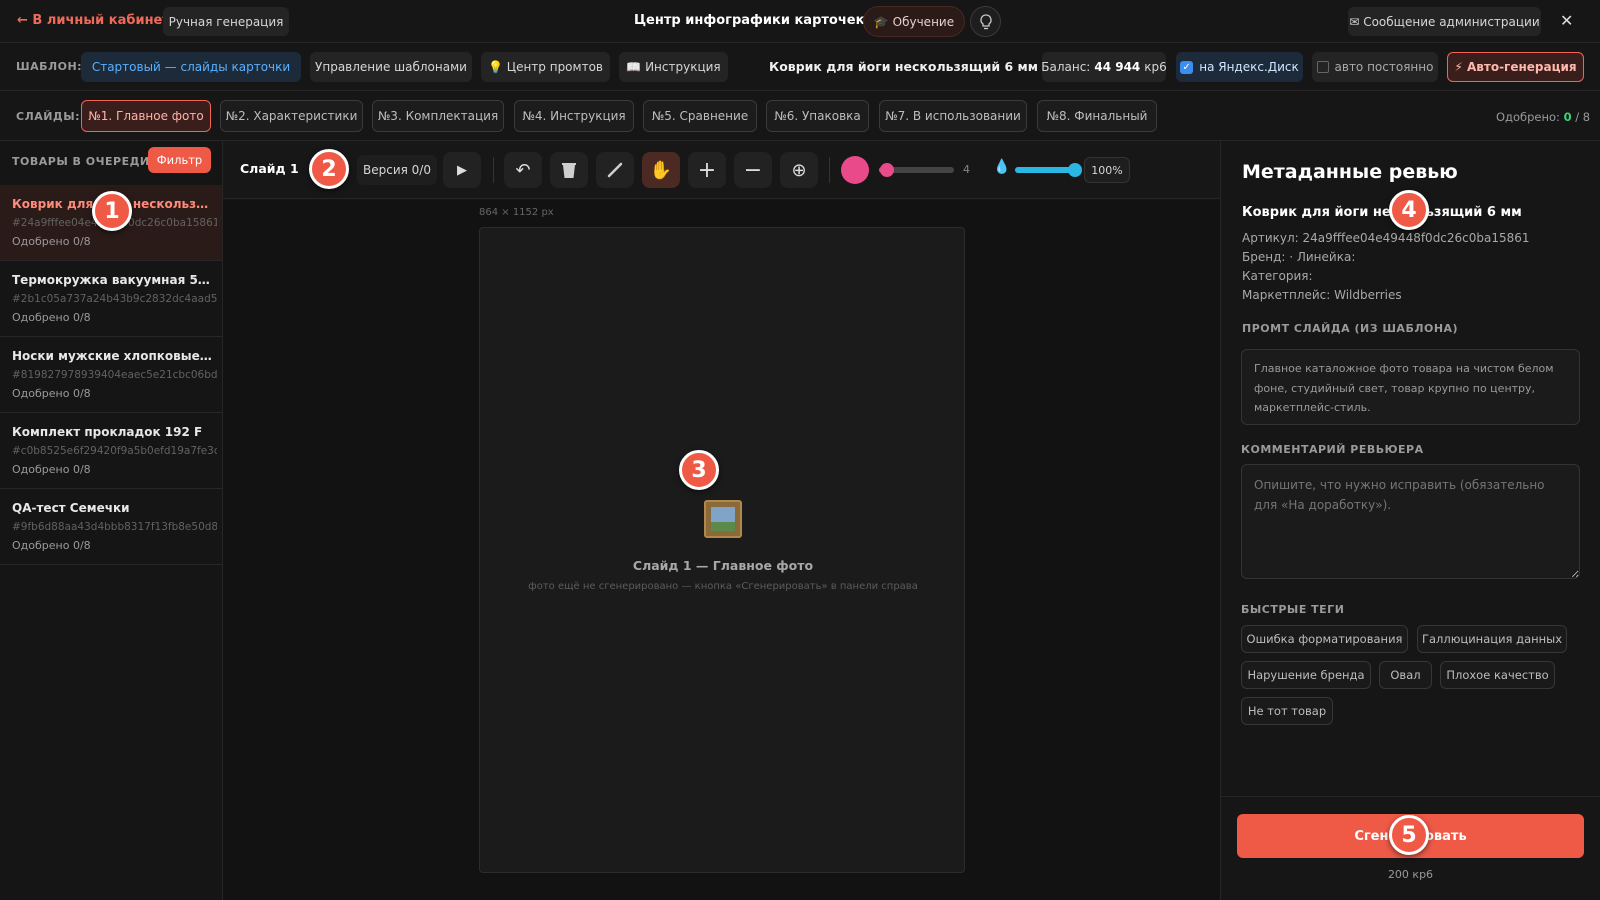 This screenshot has width=1600, height=900. I want to click on queue-item-id: #819827978939404eaec5e21cbc06bdcb, so click(114, 375).